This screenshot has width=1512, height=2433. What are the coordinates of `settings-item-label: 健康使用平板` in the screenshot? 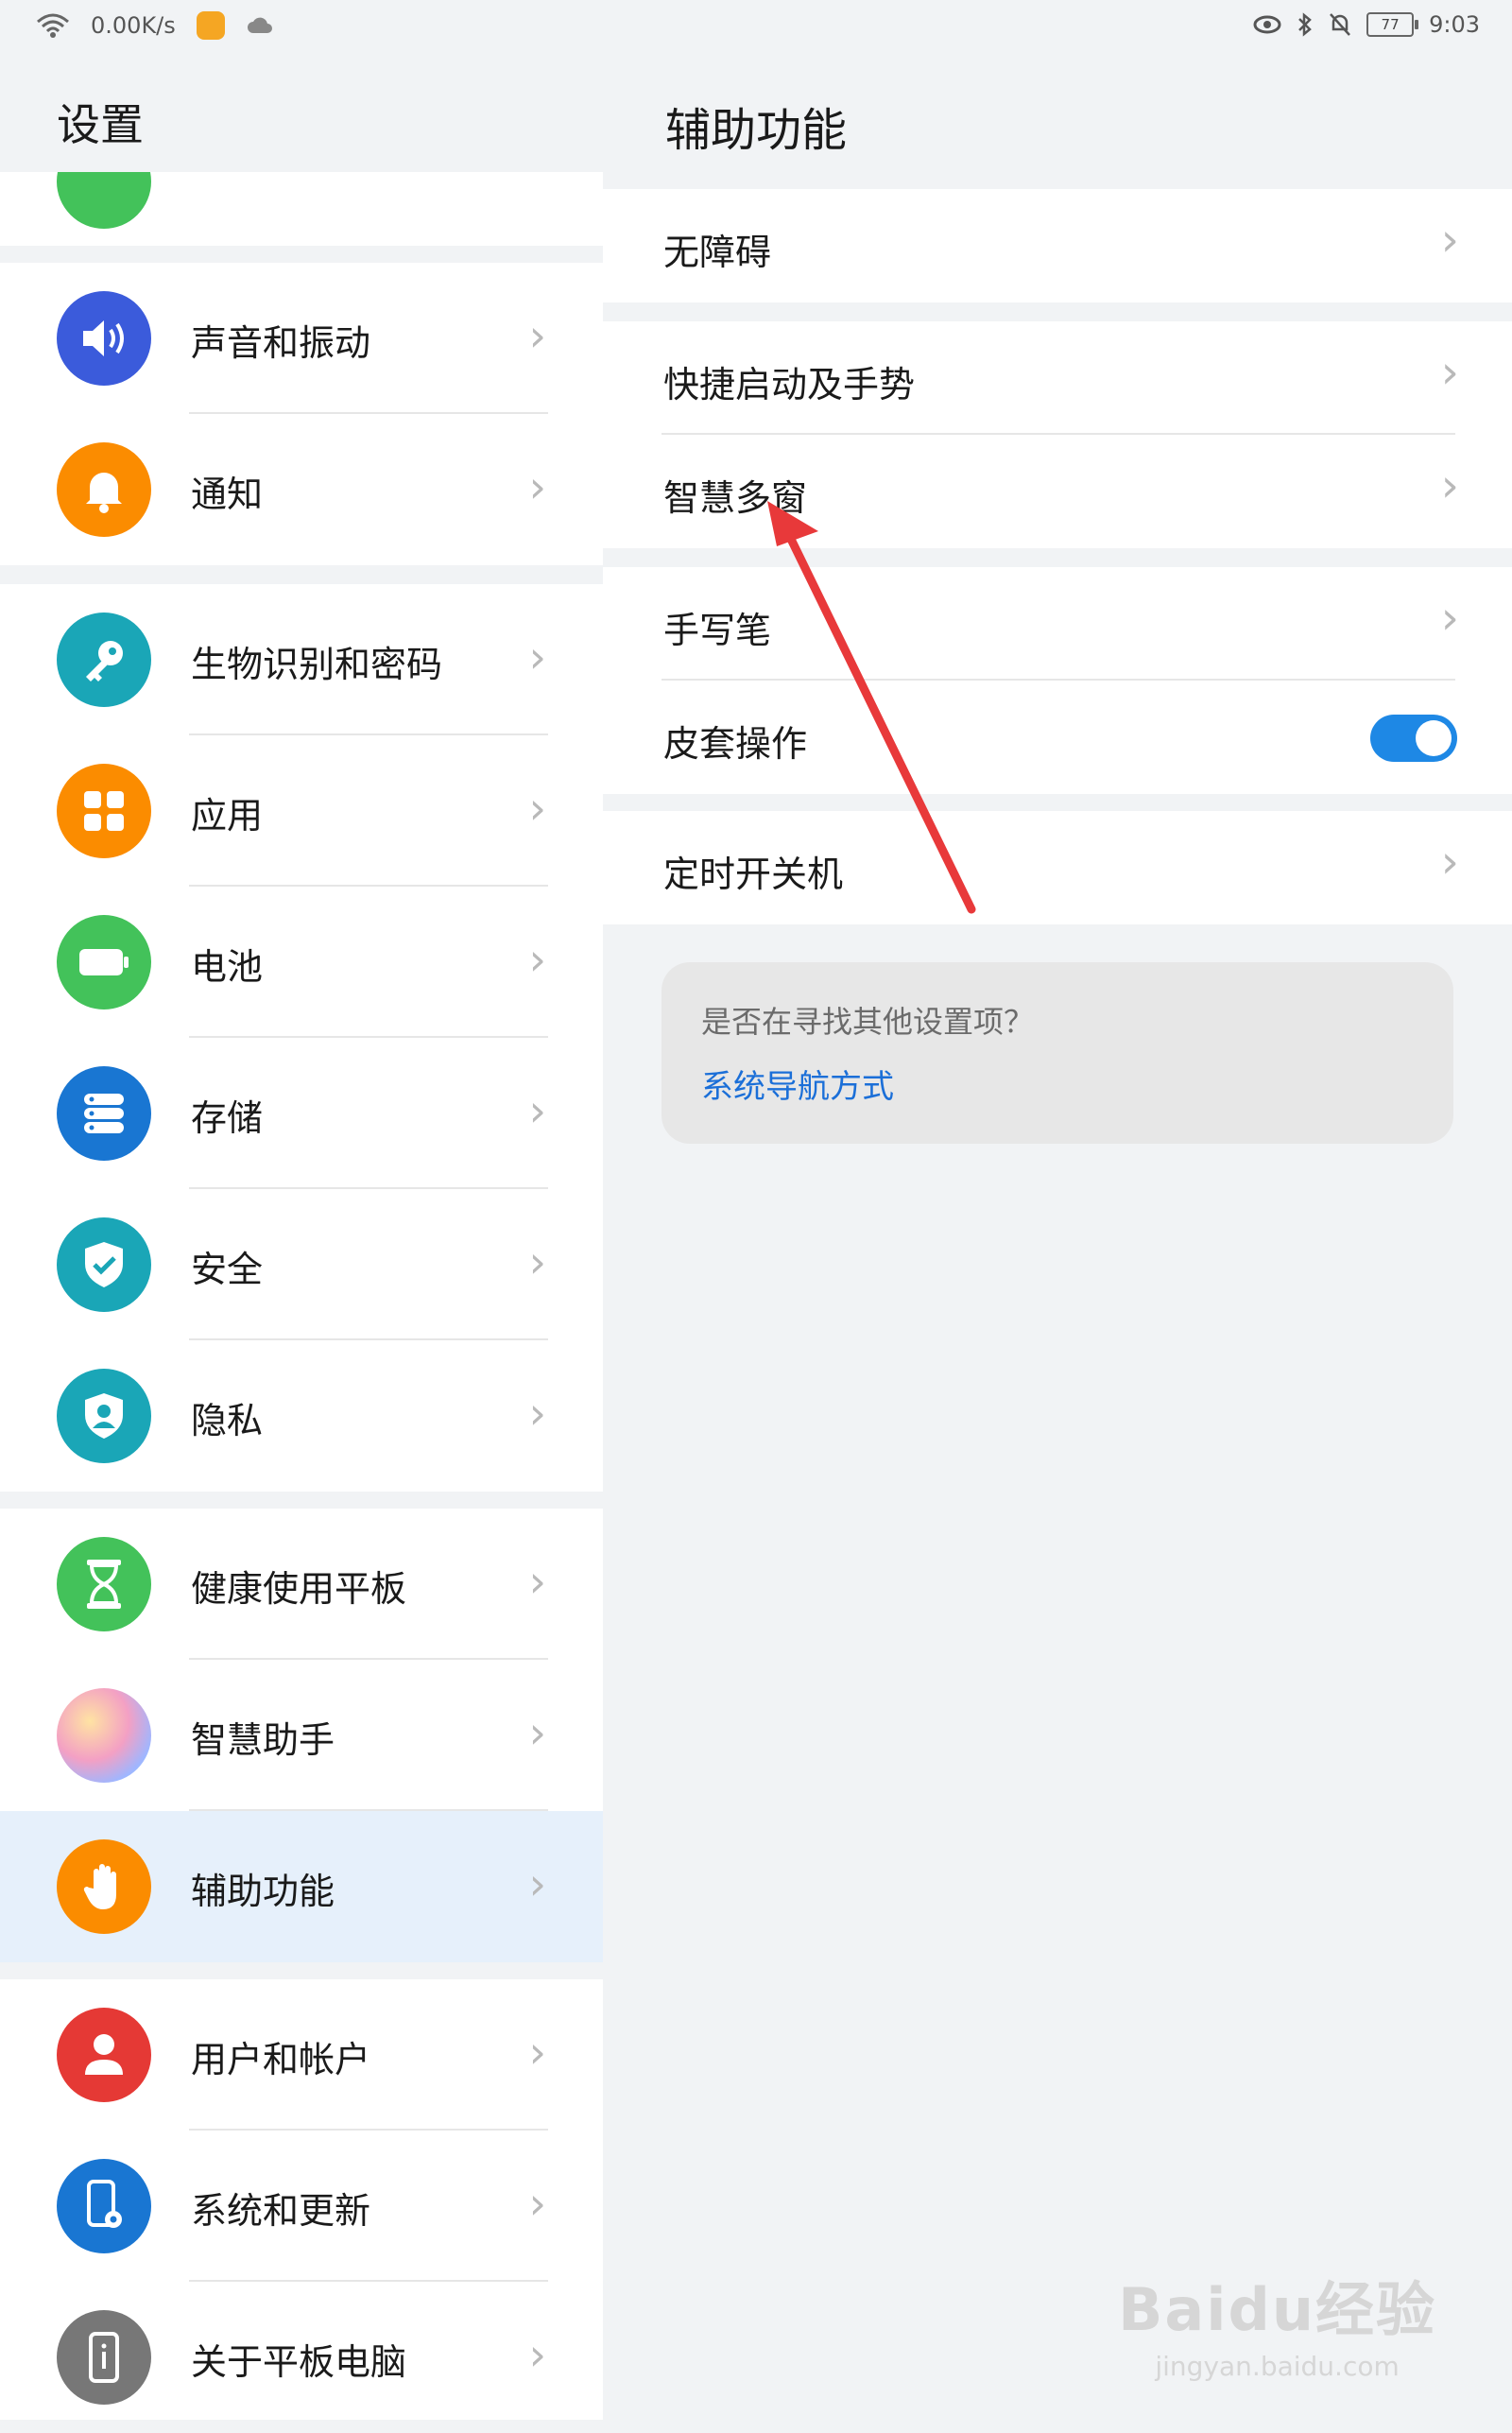 It's located at (299, 1589).